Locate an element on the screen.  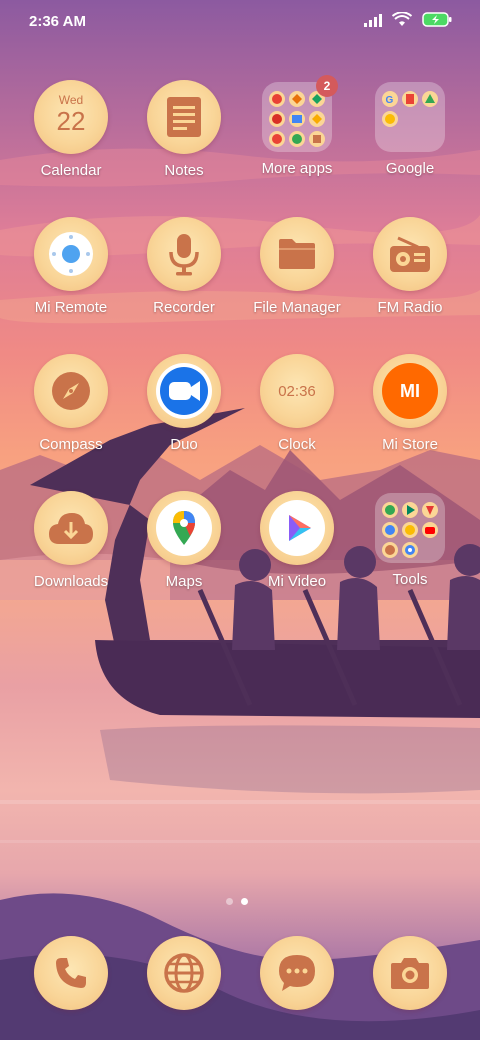
clock-time: 02:36 is located at coordinates (297, 391).